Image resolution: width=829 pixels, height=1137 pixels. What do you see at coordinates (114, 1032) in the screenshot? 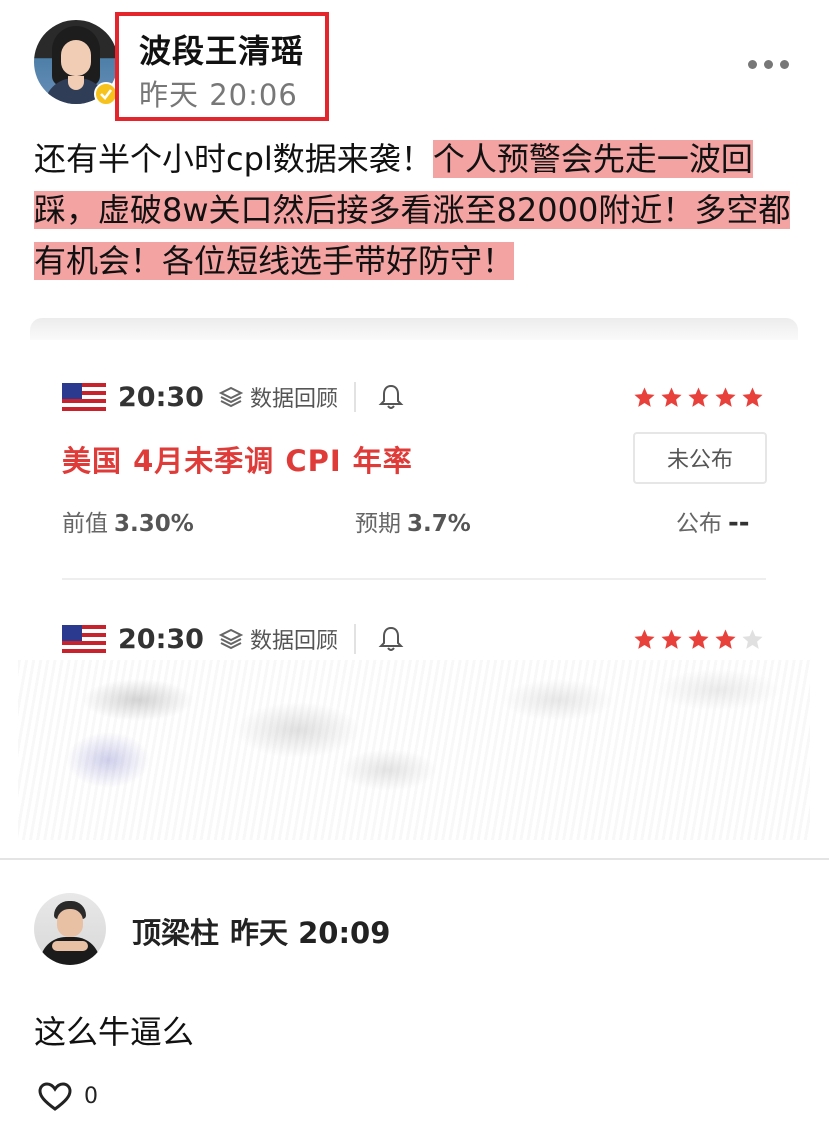
I see `comment-text: 这么牛逼么` at bounding box center [114, 1032].